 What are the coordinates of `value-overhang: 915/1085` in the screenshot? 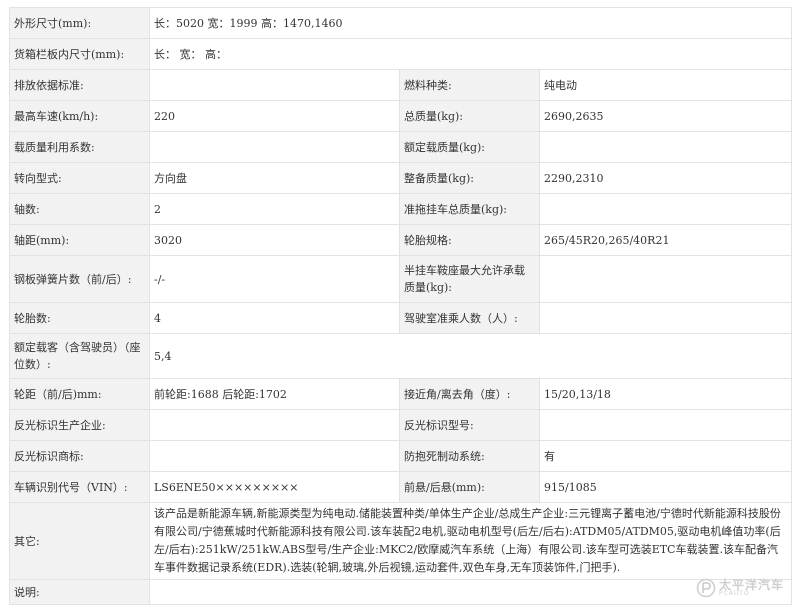 It's located at (665, 487).